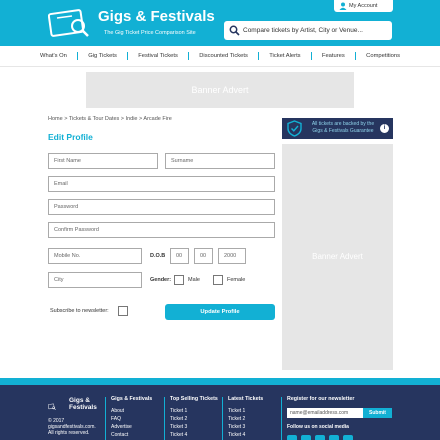  What do you see at coordinates (58, 407) in the screenshot?
I see `footer-ticket-logo-icon` at bounding box center [58, 407].